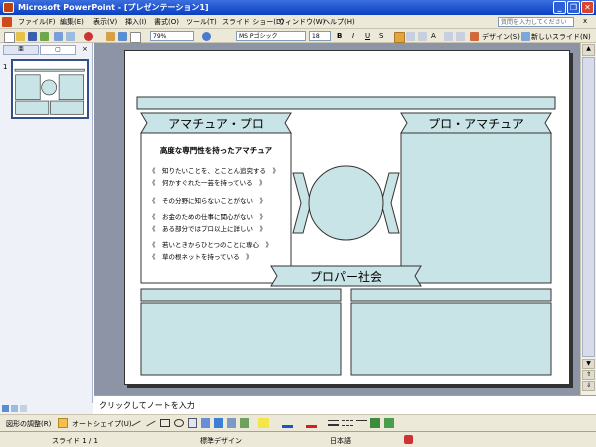 Image resolution: width=596 pixels, height=447 pixels. I want to click on arrow-icon, so click(151, 423).